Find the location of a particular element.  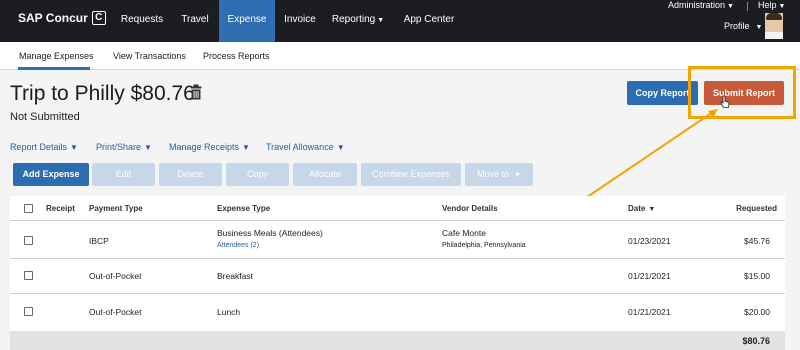

nav-travel-label: Travel is located at coordinates (195, 19).